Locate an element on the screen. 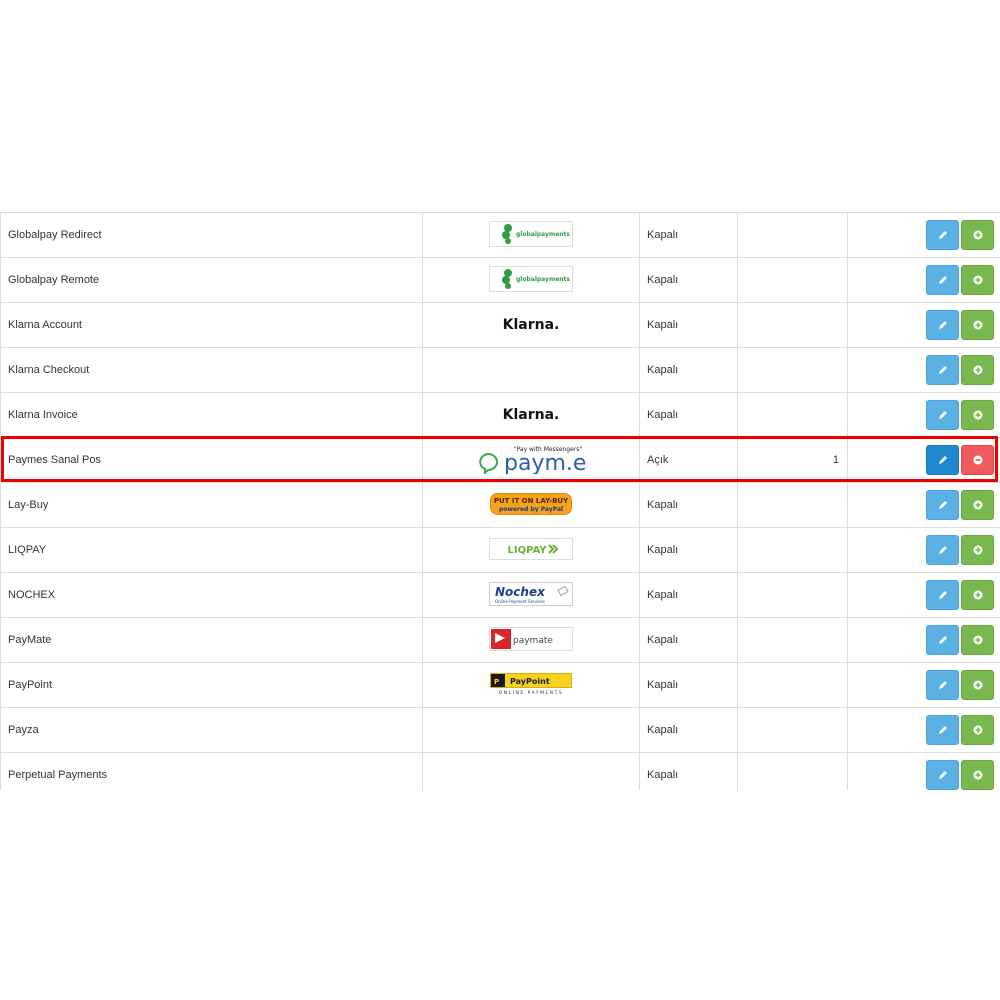  table-row: Klarna Invoice Klarna. Kapalı is located at coordinates (500, 415).